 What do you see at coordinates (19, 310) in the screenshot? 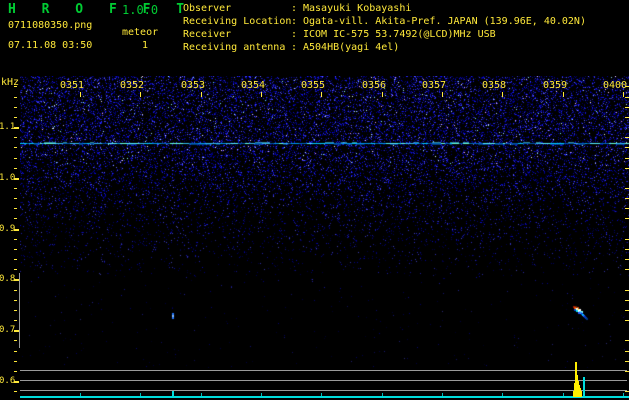
I see `left-scale-bar` at bounding box center [19, 310].